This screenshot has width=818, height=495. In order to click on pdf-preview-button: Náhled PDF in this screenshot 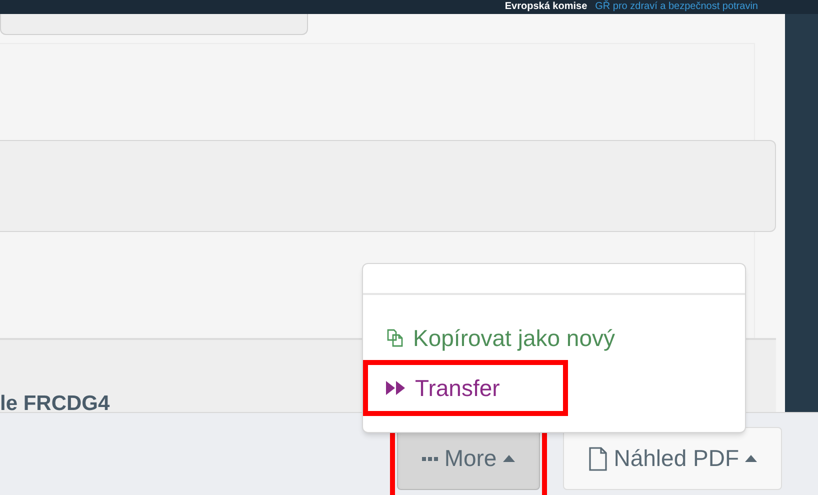, I will do `click(672, 458)`.